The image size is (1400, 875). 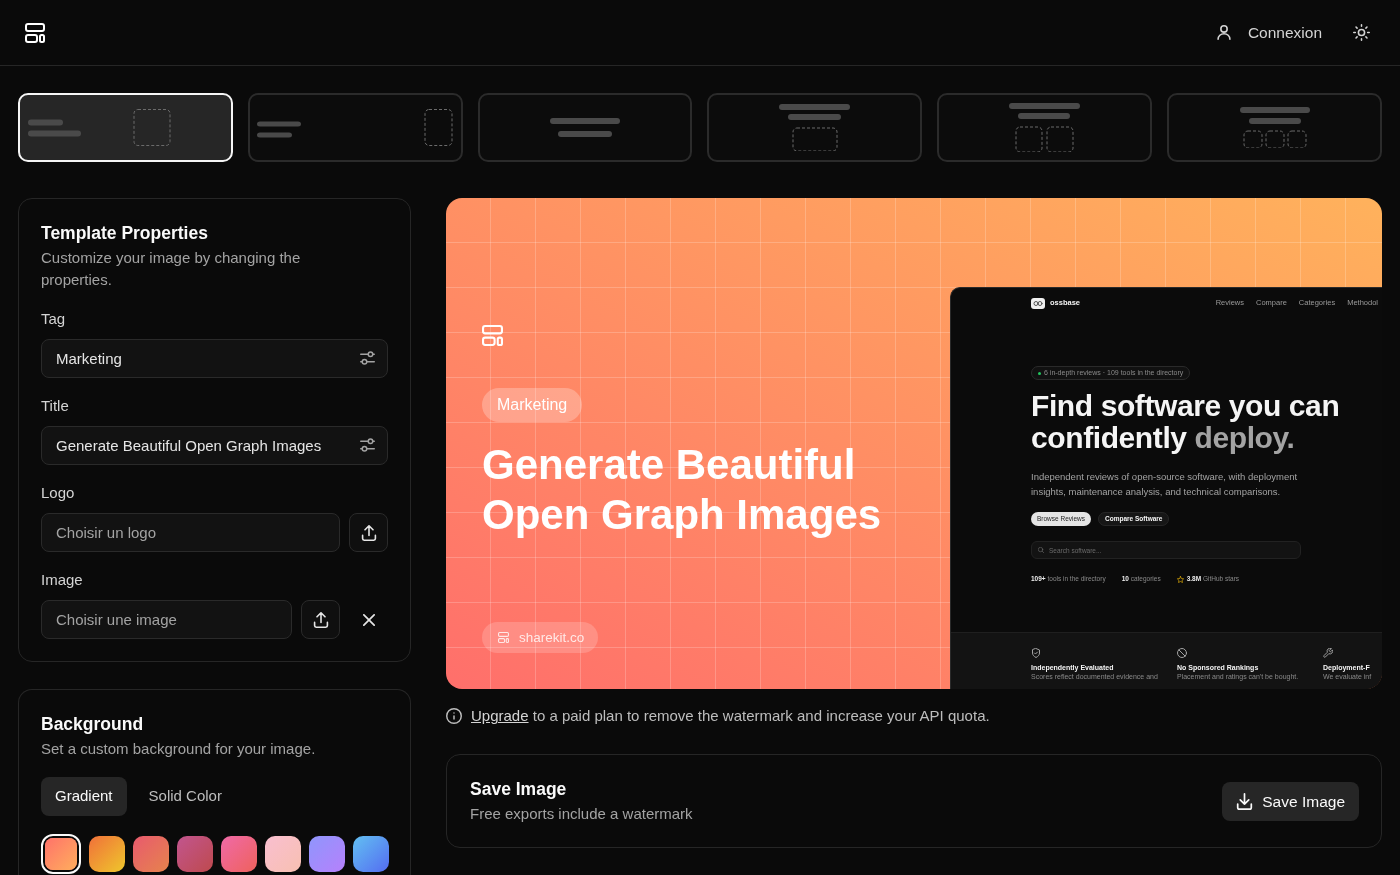 What do you see at coordinates (730, 716) in the screenshot?
I see `watermark-notice: Upgrade to a paid plan to remove the watermark and increase your API quota.` at bounding box center [730, 716].